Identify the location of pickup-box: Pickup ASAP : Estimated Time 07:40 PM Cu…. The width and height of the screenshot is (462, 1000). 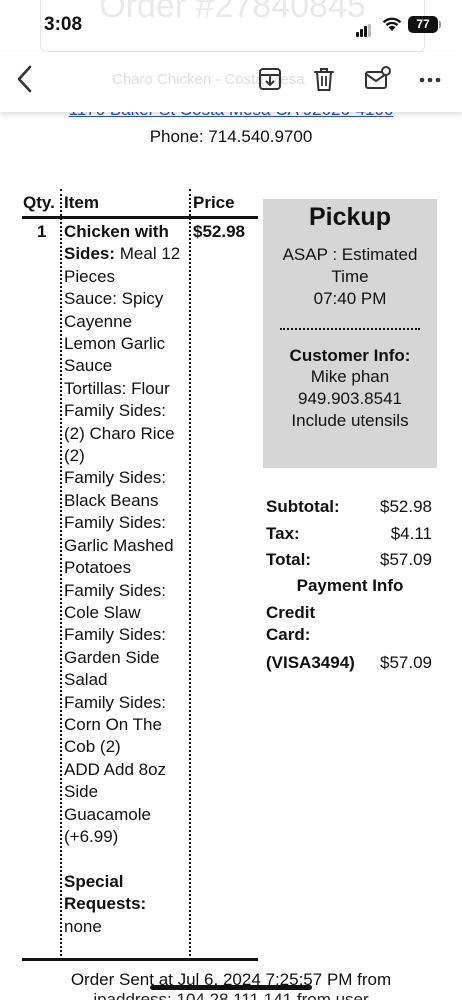
(350, 333).